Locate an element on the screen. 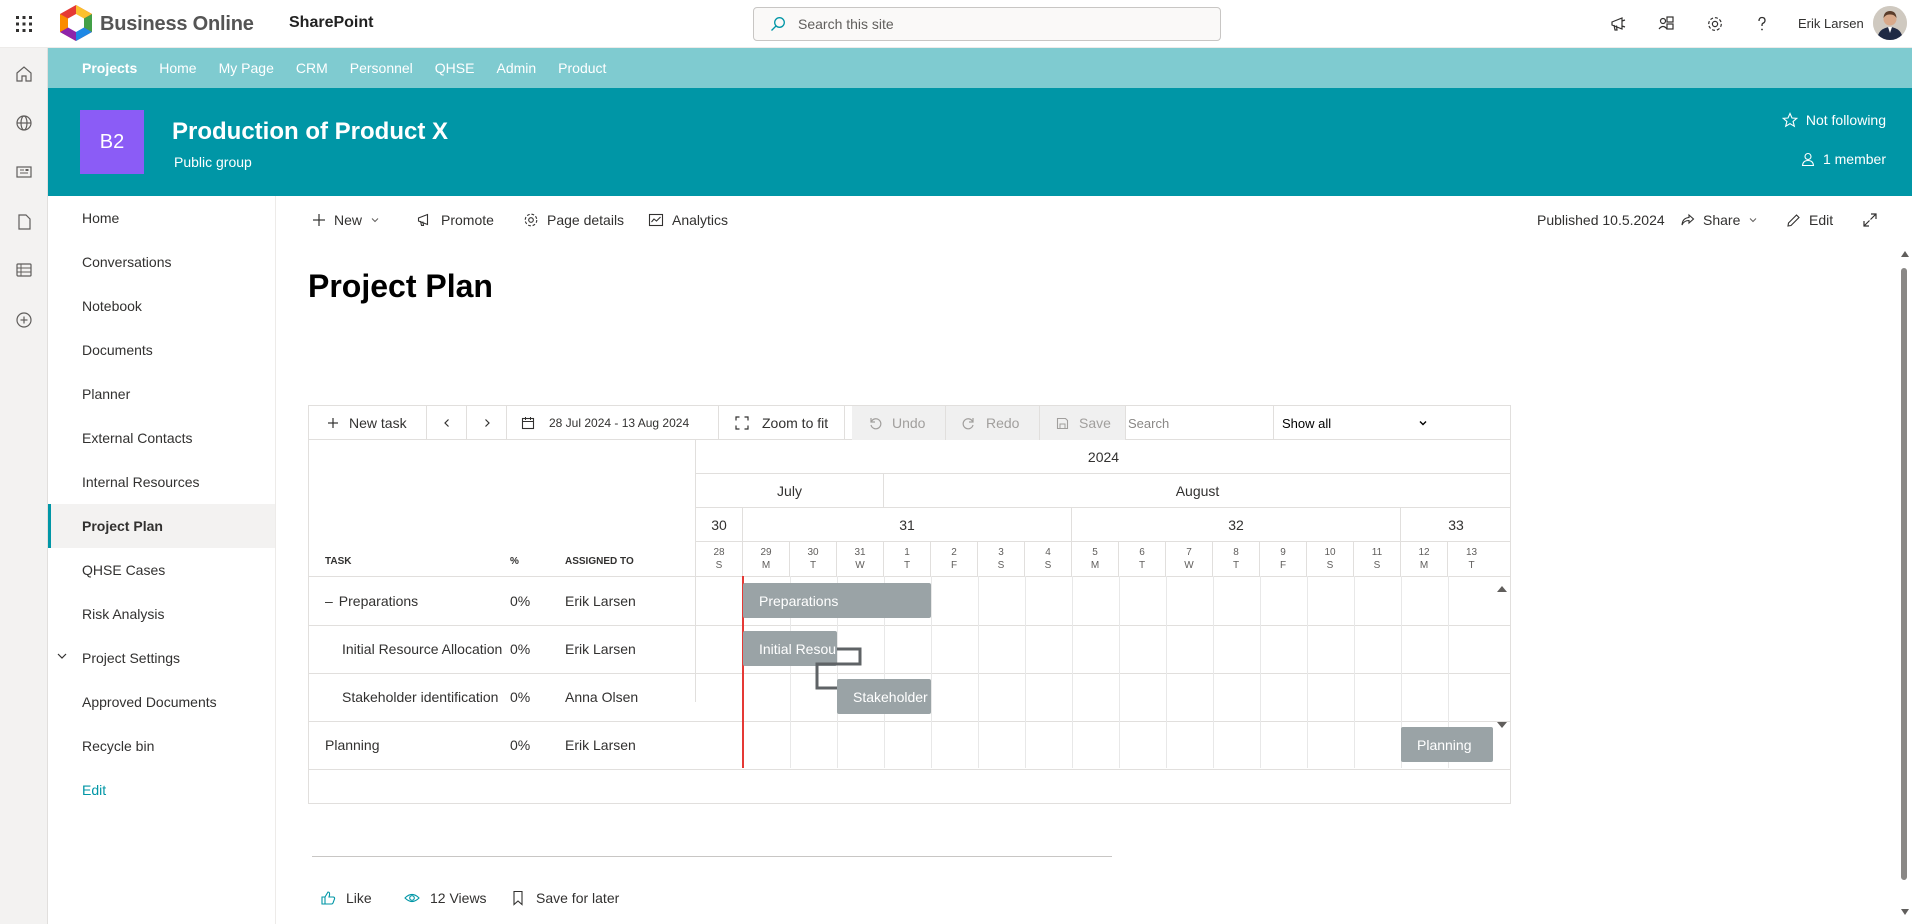  dependency-link is located at coordinates (1103, 672).